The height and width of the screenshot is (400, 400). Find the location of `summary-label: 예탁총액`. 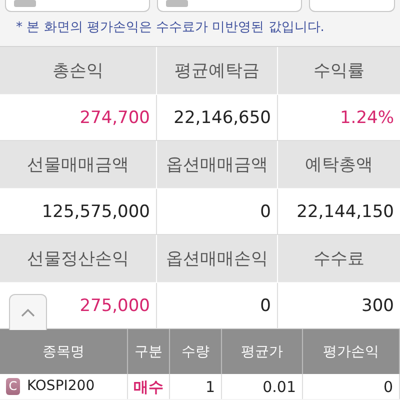

summary-label: 예탁총액 is located at coordinates (339, 165).